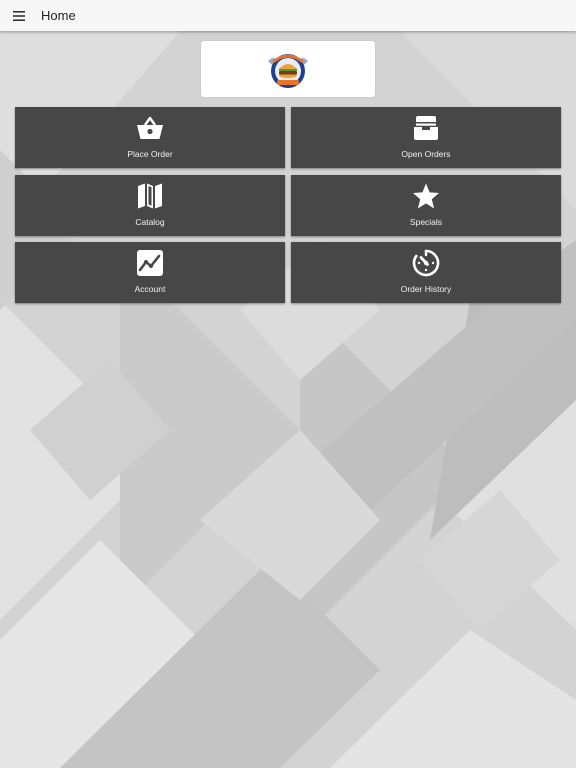  Describe the element at coordinates (150, 222) in the screenshot. I see `catalog-label: Catalog` at that location.